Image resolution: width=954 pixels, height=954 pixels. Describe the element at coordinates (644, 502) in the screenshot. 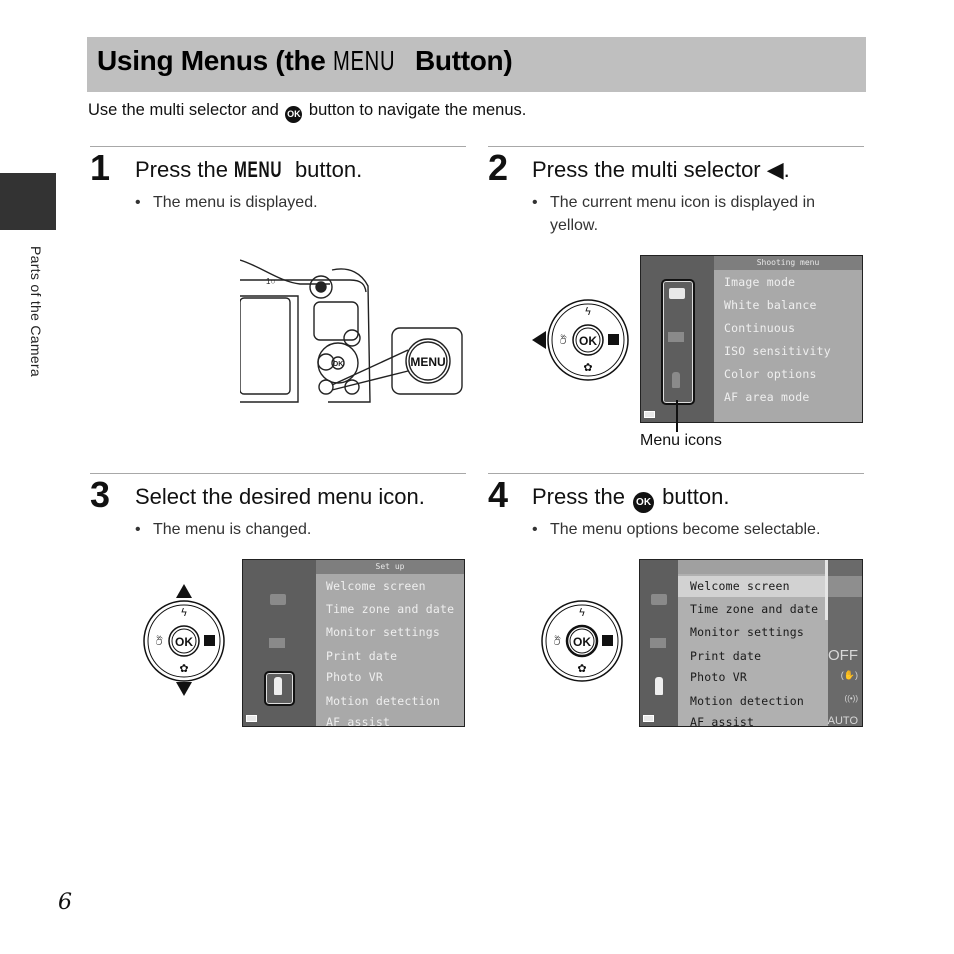

I see `ok-button-icon: OK` at that location.